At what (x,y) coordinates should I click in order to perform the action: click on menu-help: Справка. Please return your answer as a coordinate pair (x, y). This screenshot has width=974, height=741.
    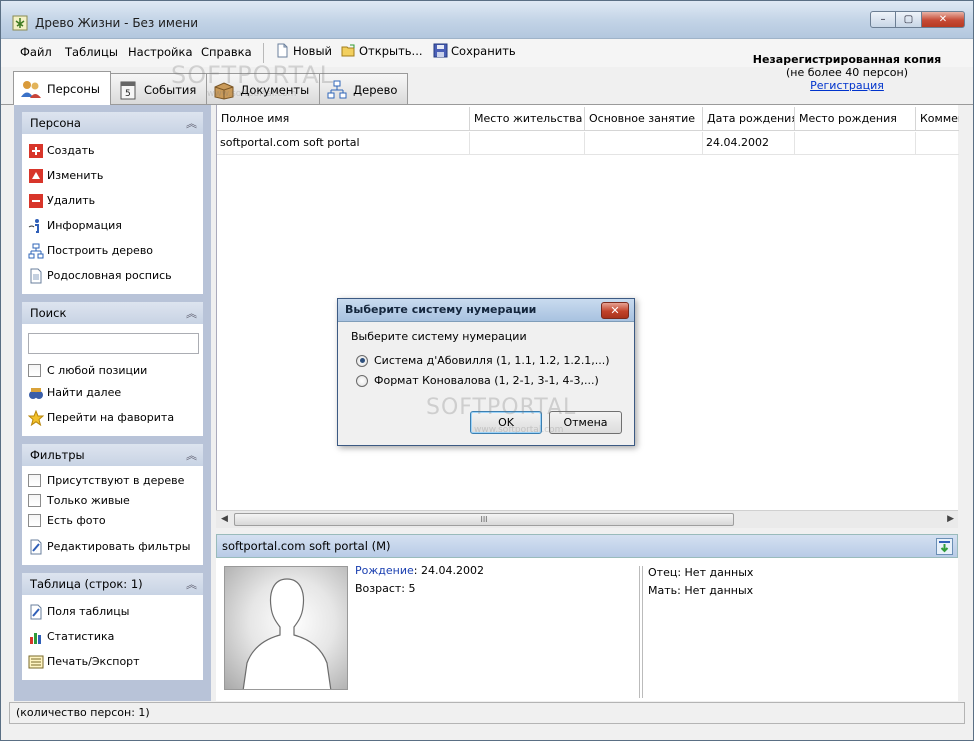
    Looking at the image, I should click on (226, 52).